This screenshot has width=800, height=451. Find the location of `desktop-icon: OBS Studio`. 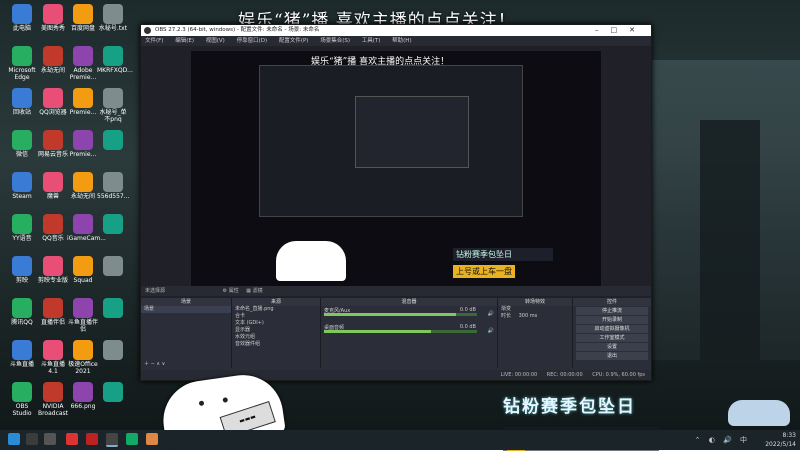

desktop-icon: OBS Studio is located at coordinates (22, 399).